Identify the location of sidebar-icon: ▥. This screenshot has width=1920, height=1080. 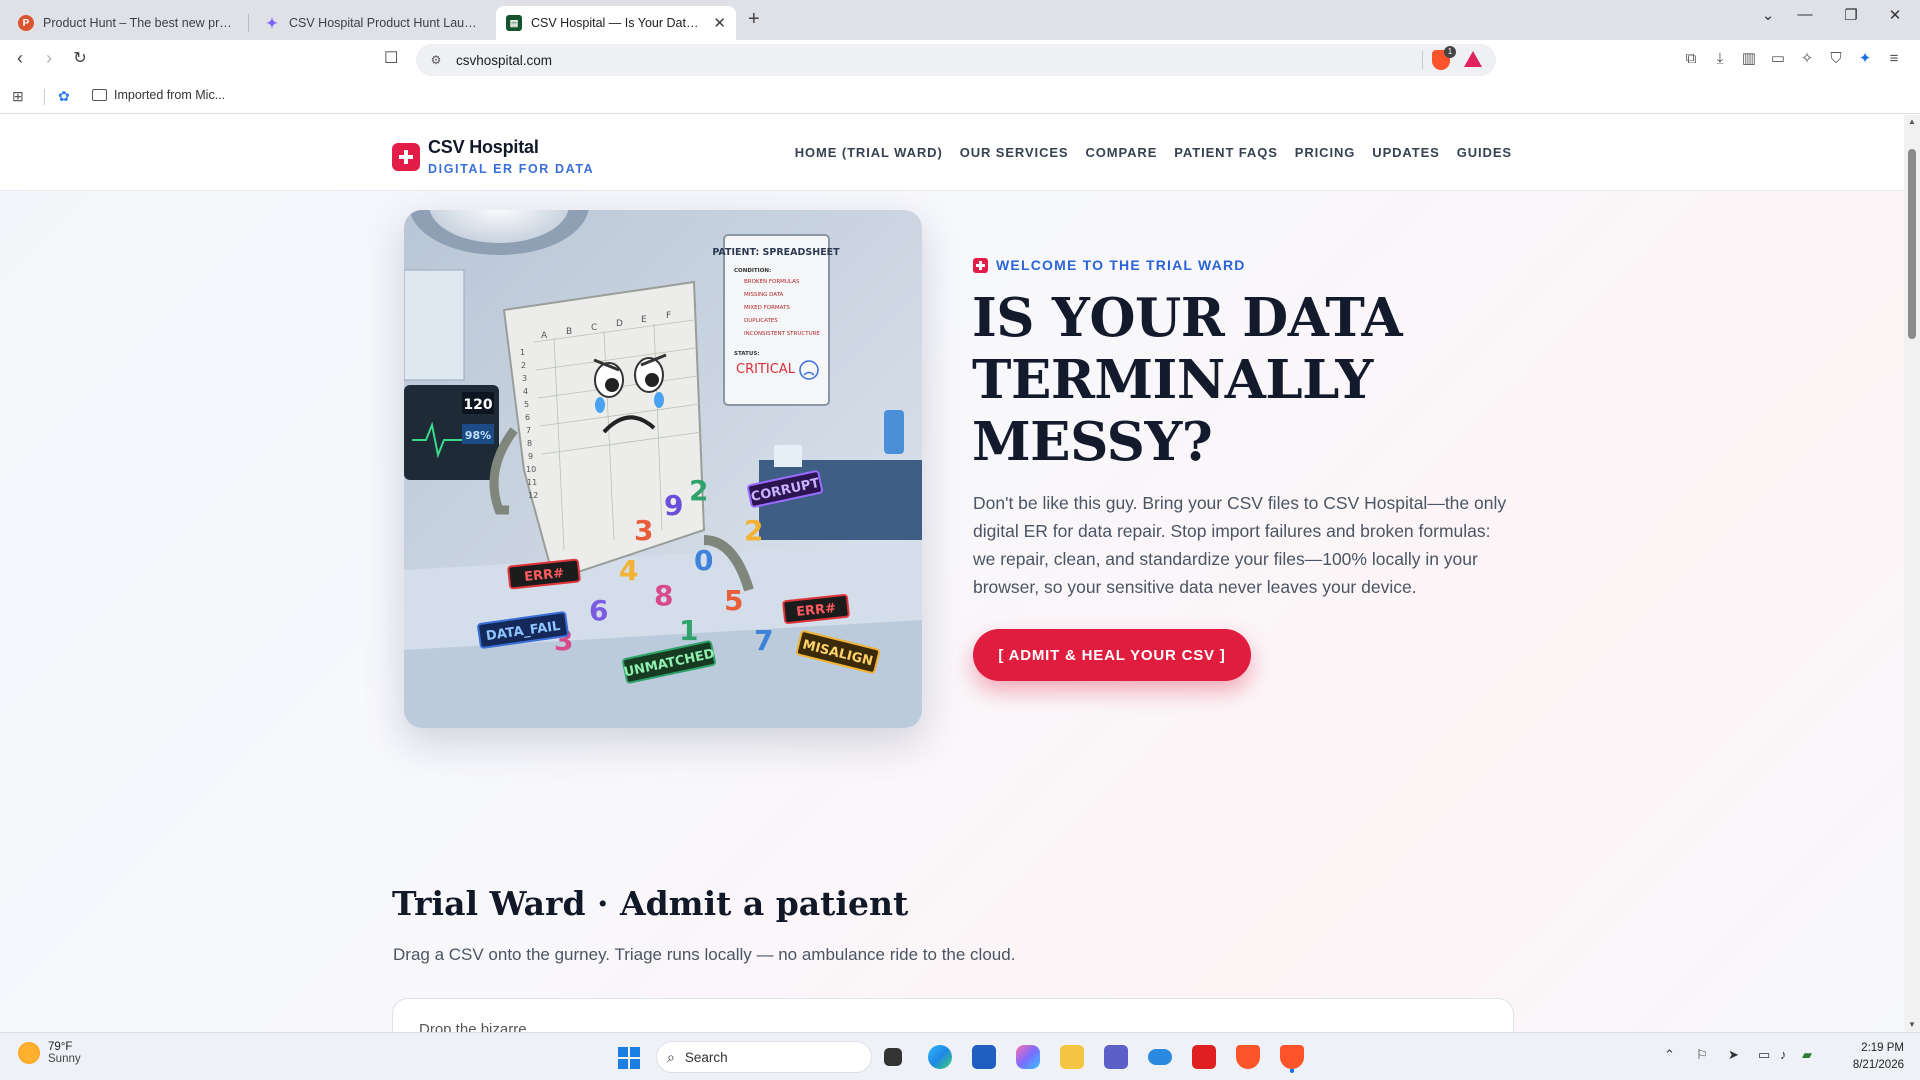
(1749, 59).